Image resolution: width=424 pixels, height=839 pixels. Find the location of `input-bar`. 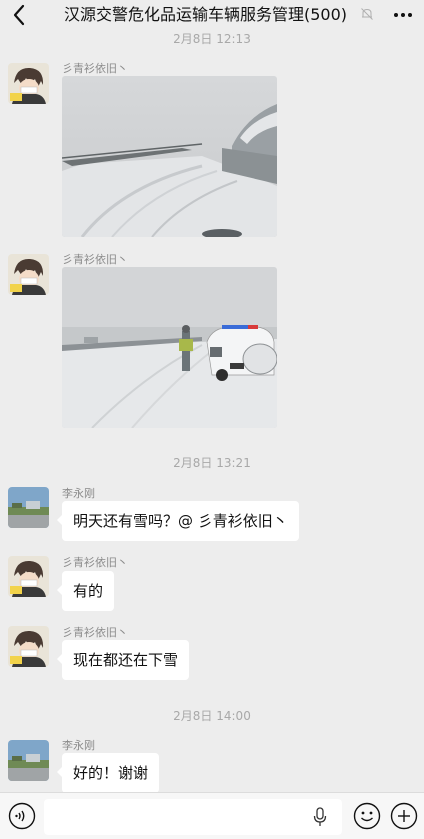

input-bar is located at coordinates (212, 815).